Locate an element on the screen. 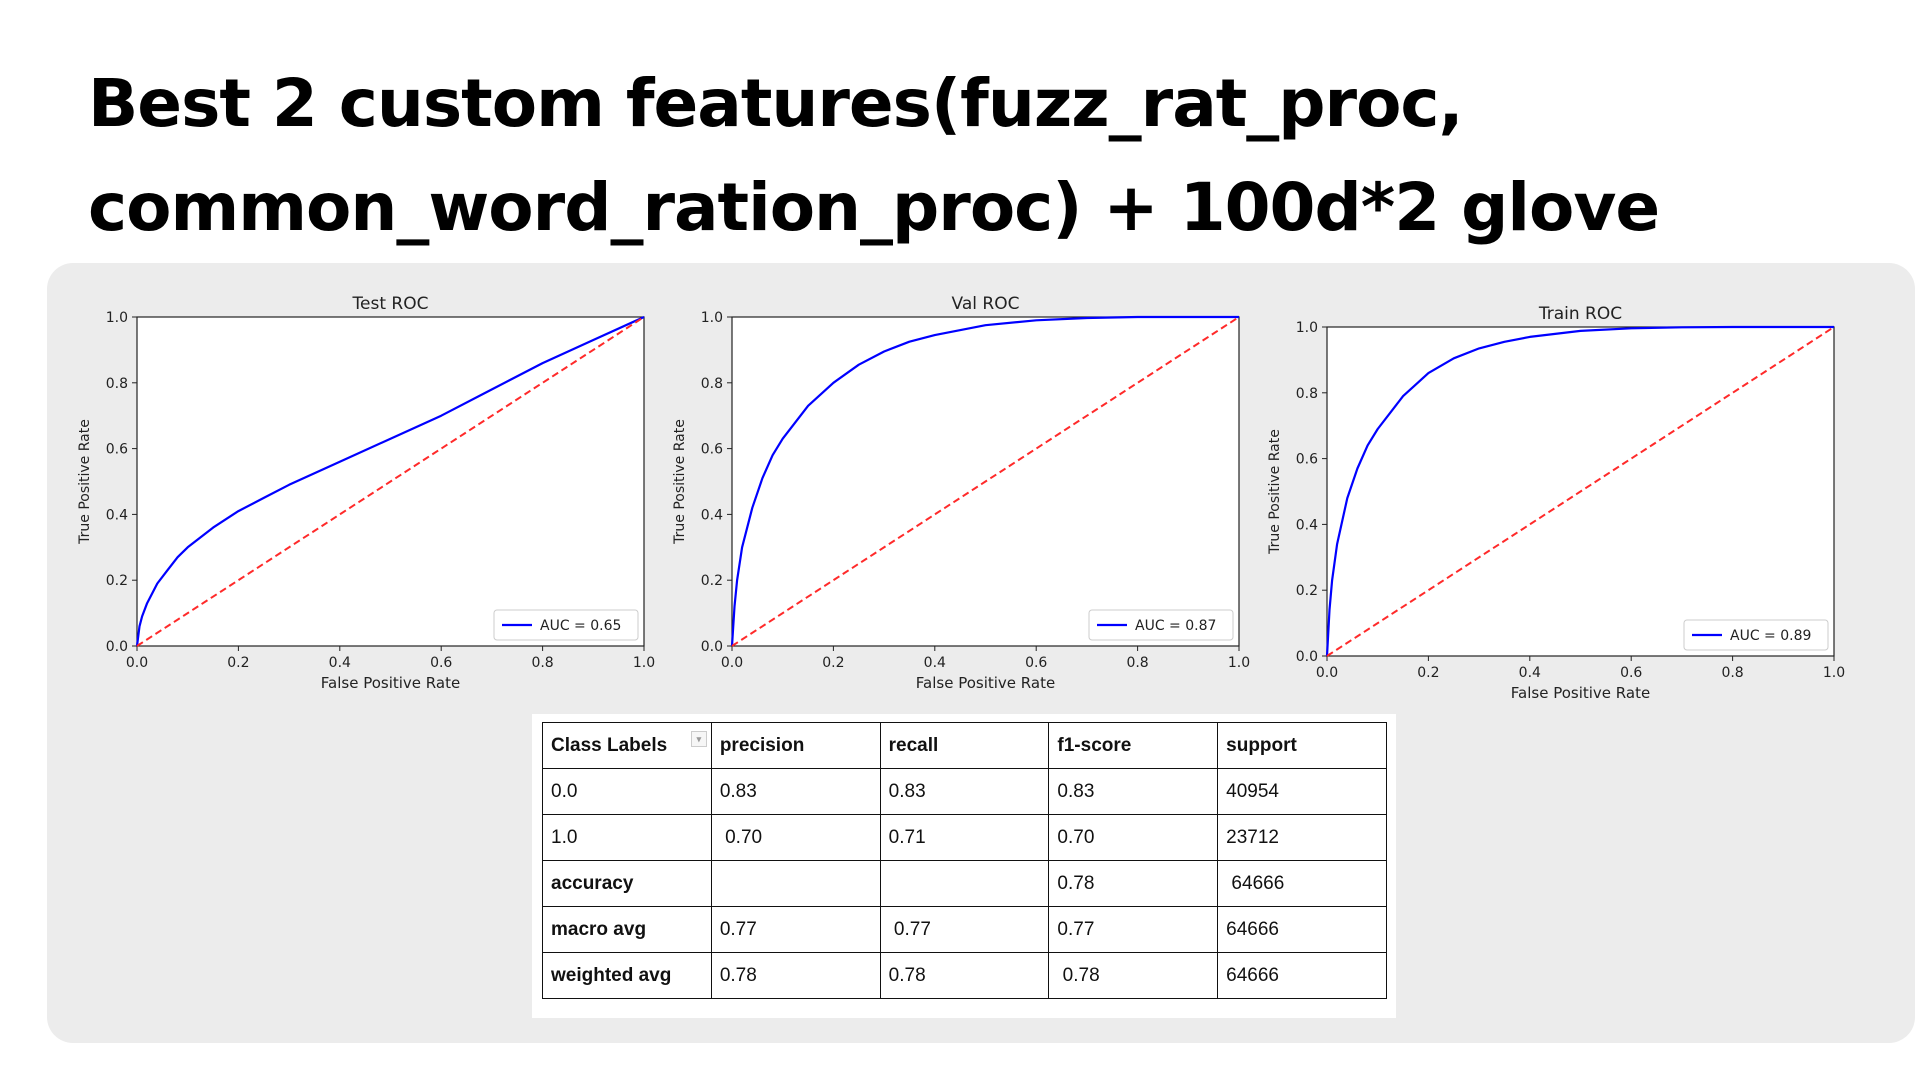 The width and height of the screenshot is (1920, 1080). table-cell: 1.0 is located at coordinates (627, 837).